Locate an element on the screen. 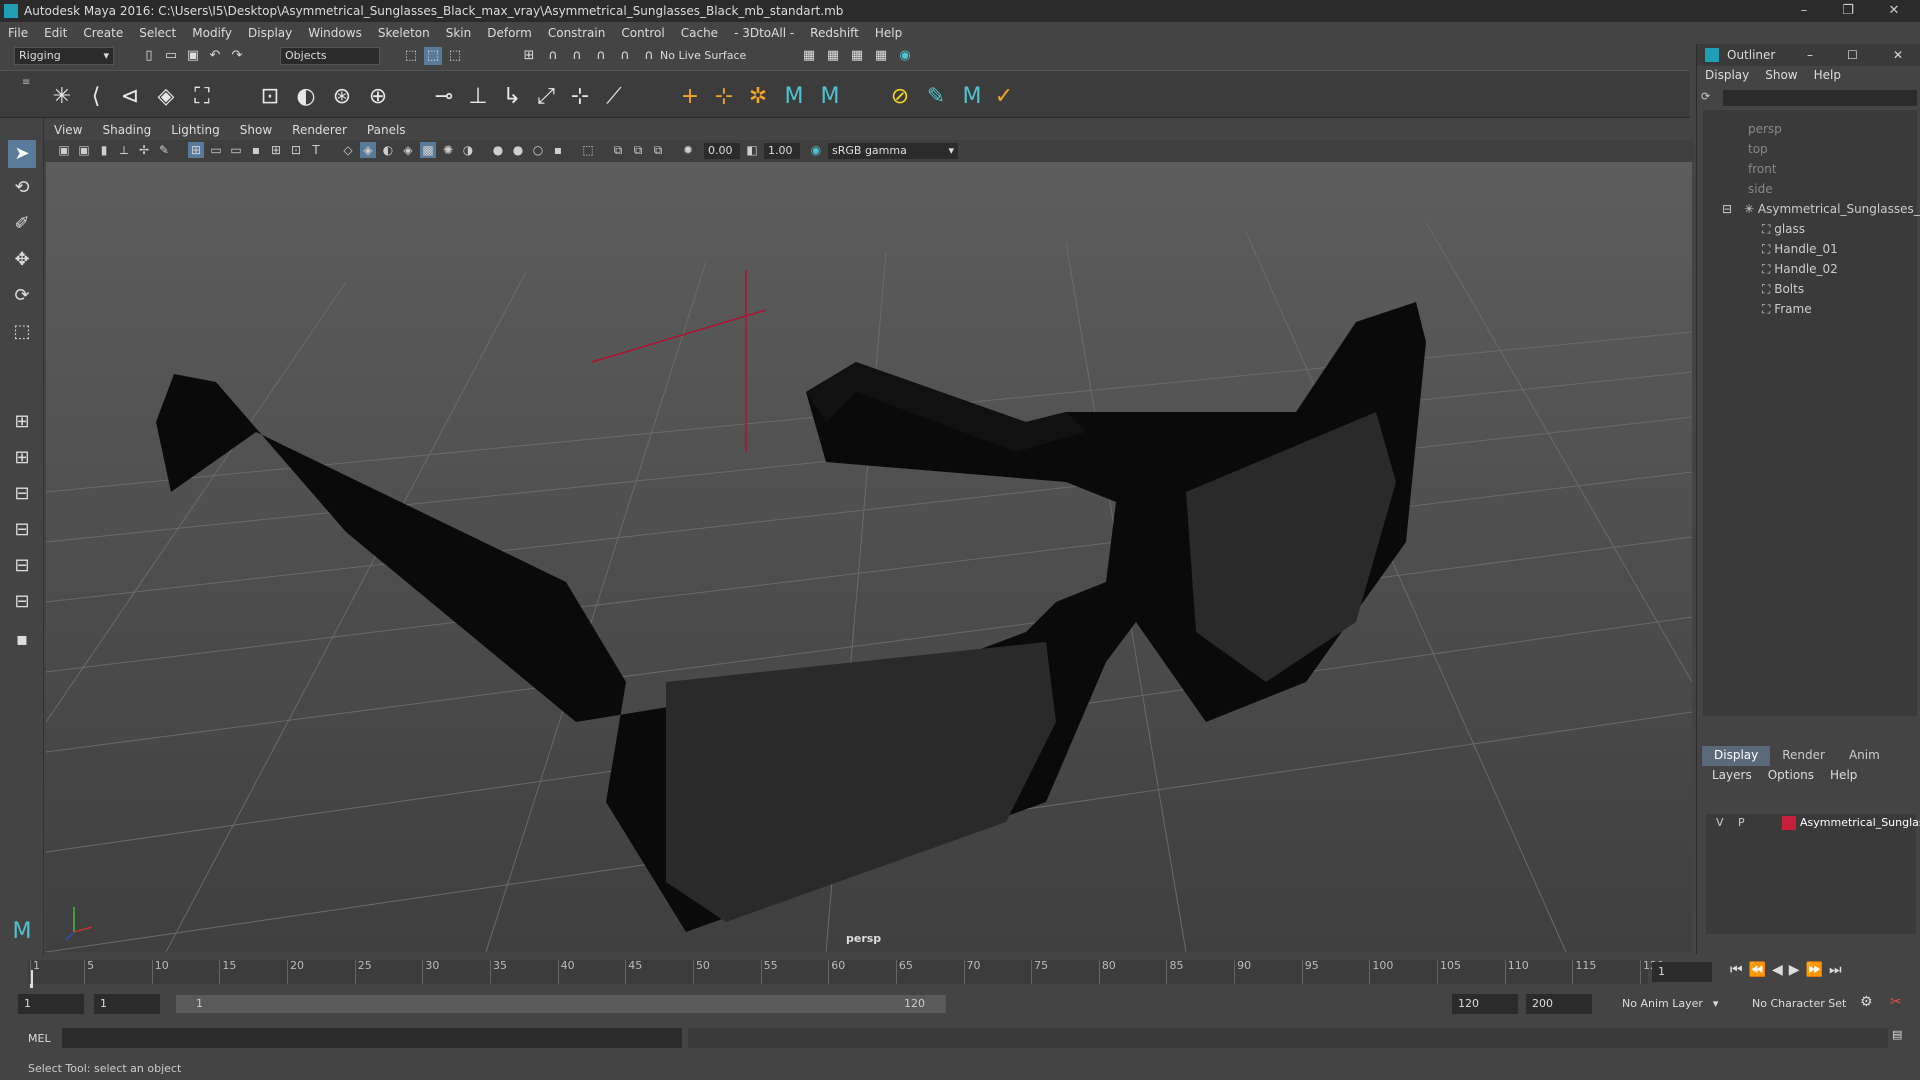 The height and width of the screenshot is (1080, 1920). playback-end-field: 120 is located at coordinates (1485, 1004).